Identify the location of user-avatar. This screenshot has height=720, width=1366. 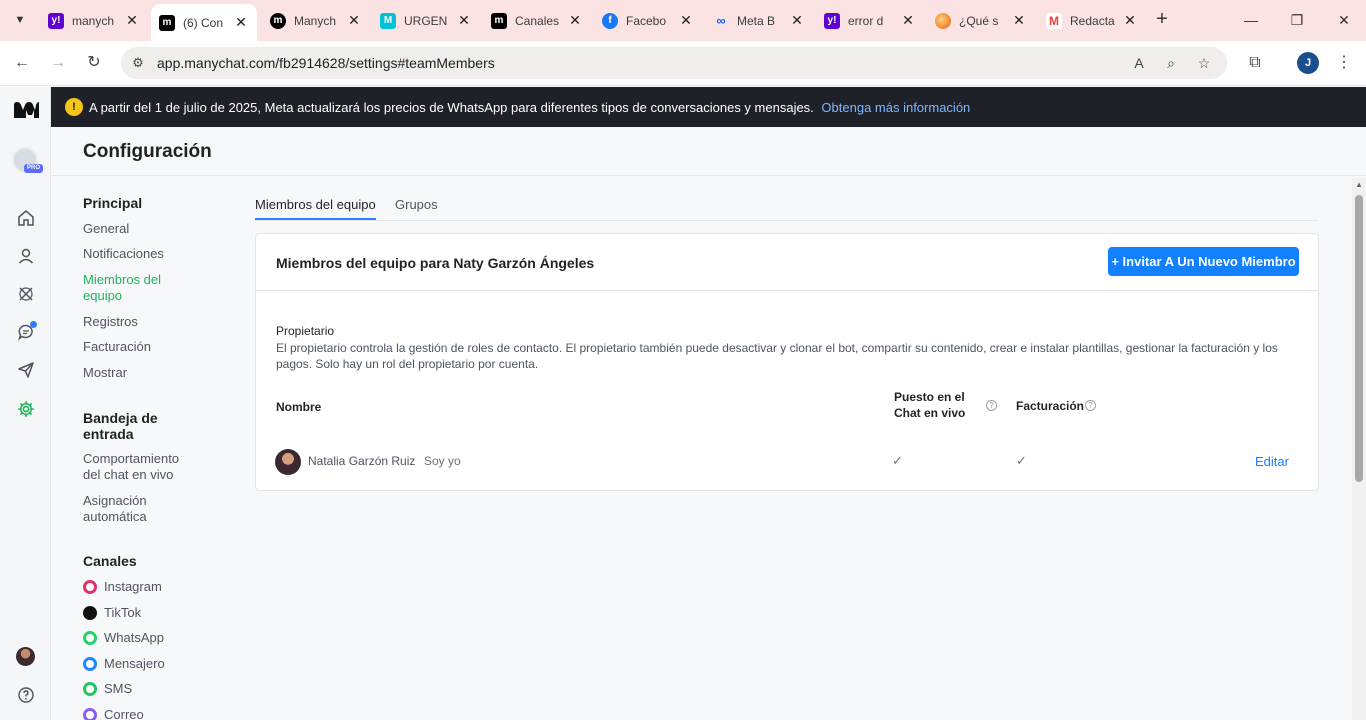
(25, 656).